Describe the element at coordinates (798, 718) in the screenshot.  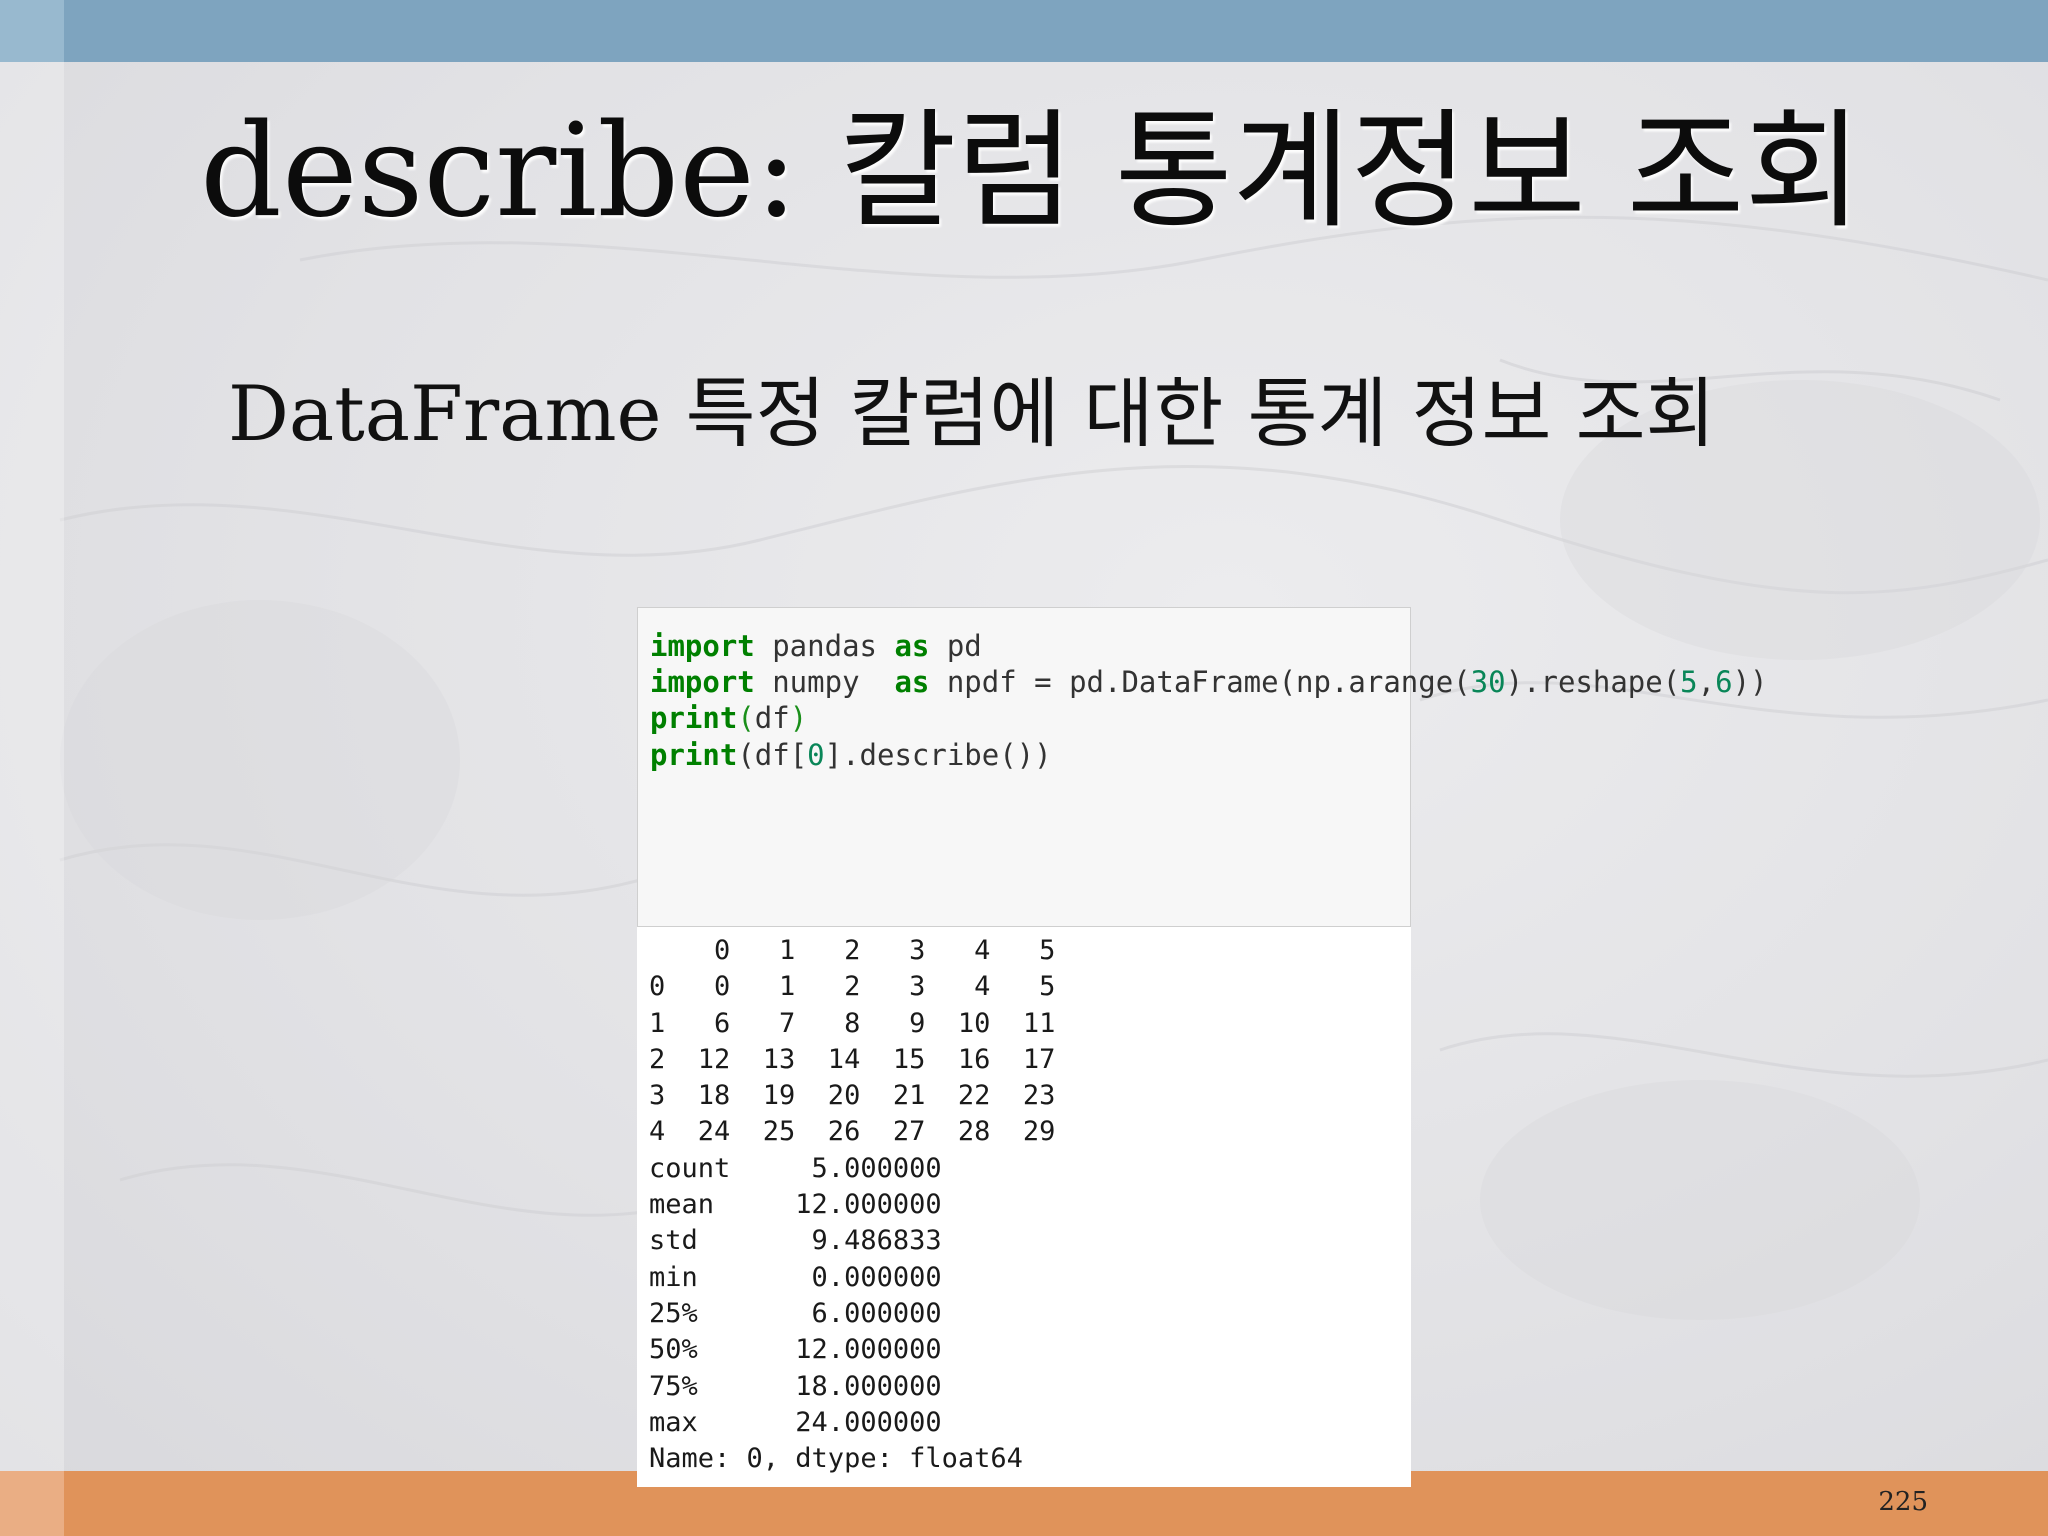
I see `code-paren: )` at that location.